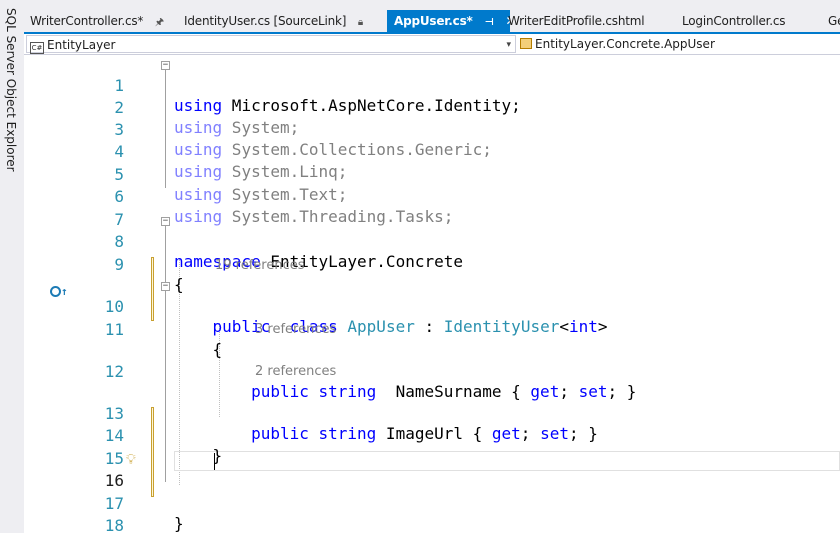 Image resolution: width=840 pixels, height=556 pixels. I want to click on csharp-project-icon: C#, so click(37, 48).